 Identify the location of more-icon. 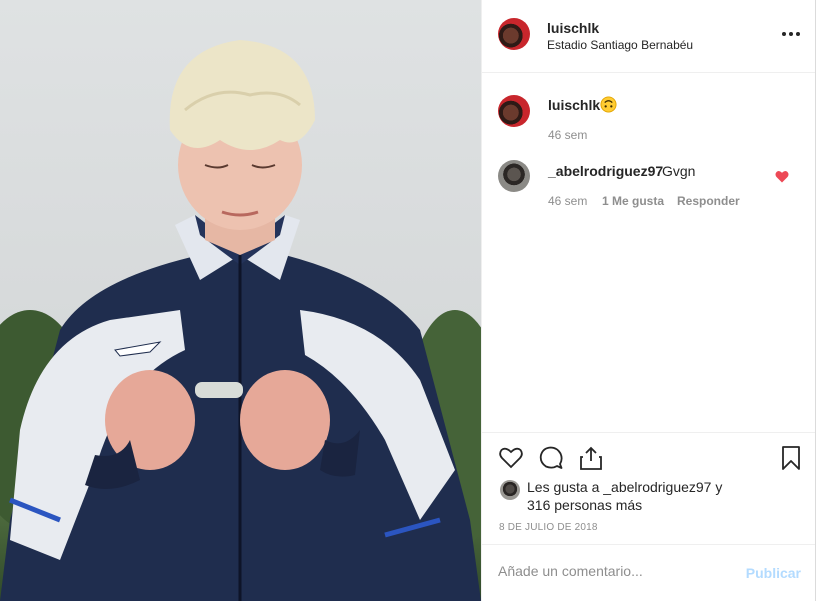
(791, 34).